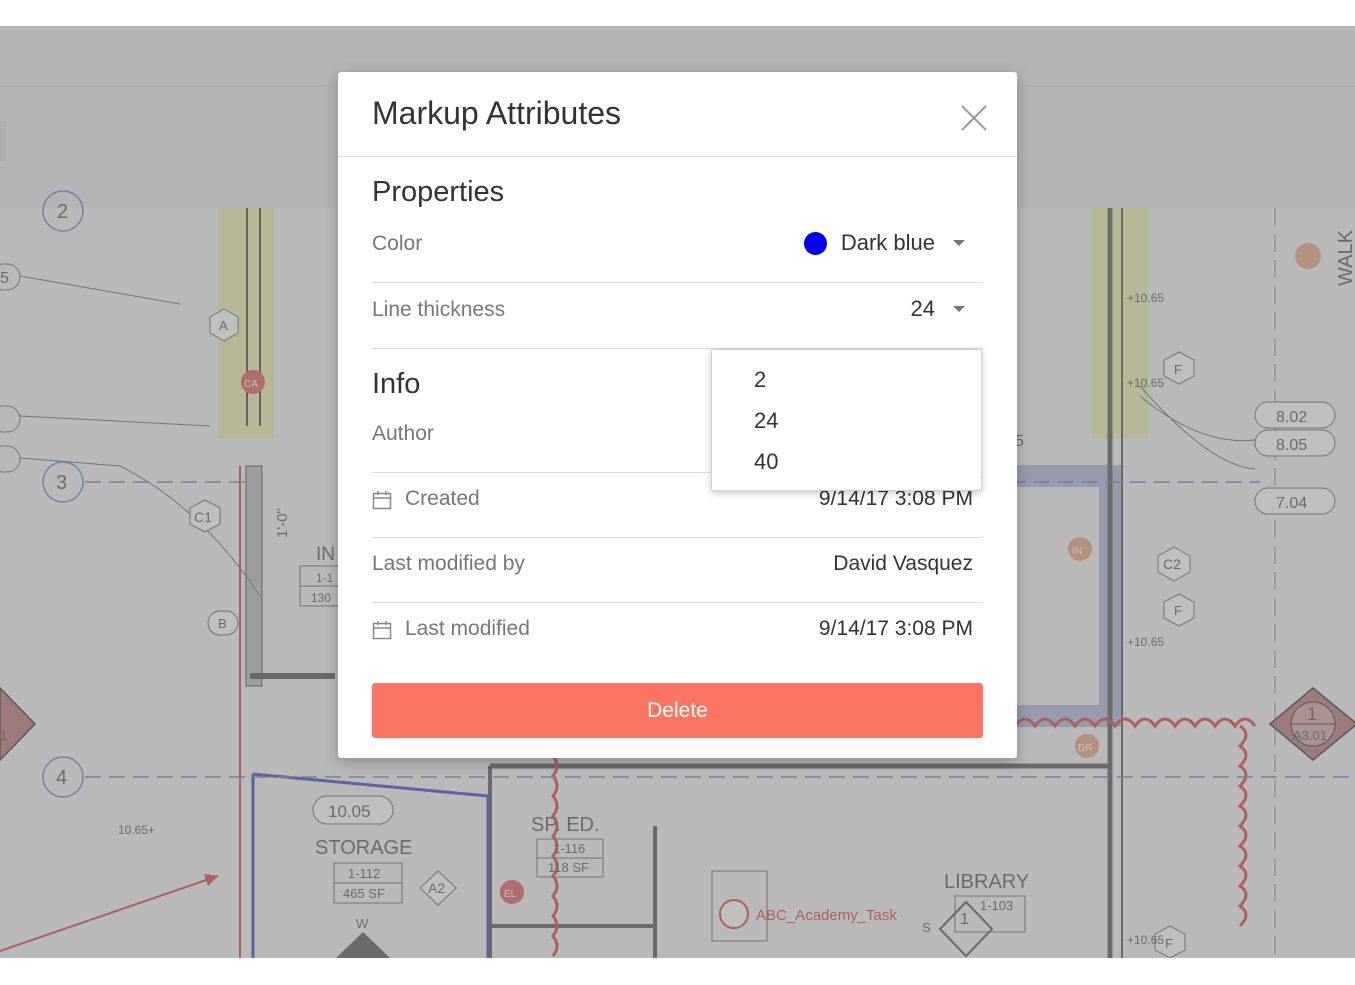  I want to click on author-label: Author, so click(403, 433).